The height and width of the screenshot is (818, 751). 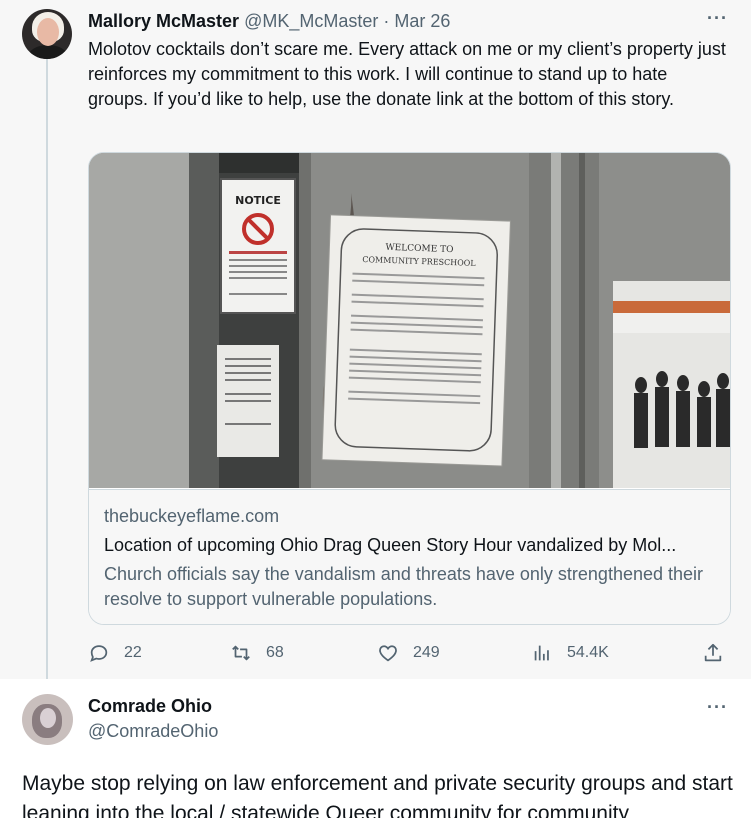 I want to click on share-button, so click(x=713, y=653).